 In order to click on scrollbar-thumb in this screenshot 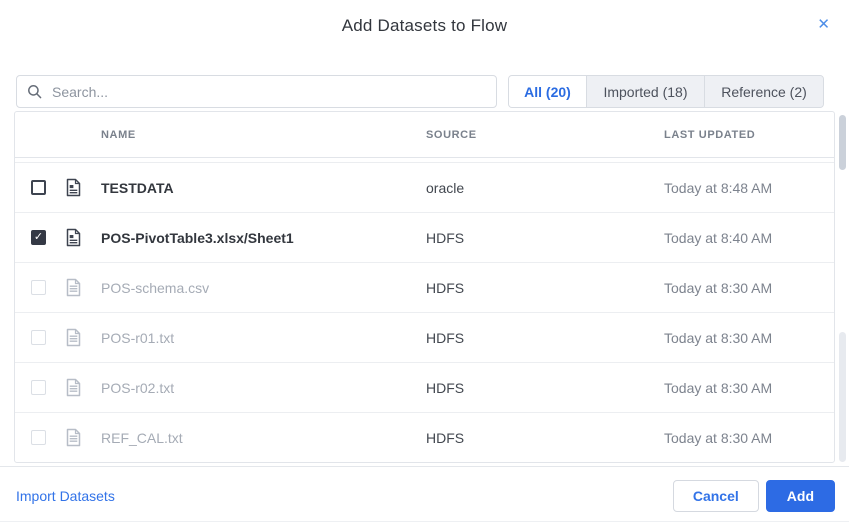, I will do `click(842, 142)`.